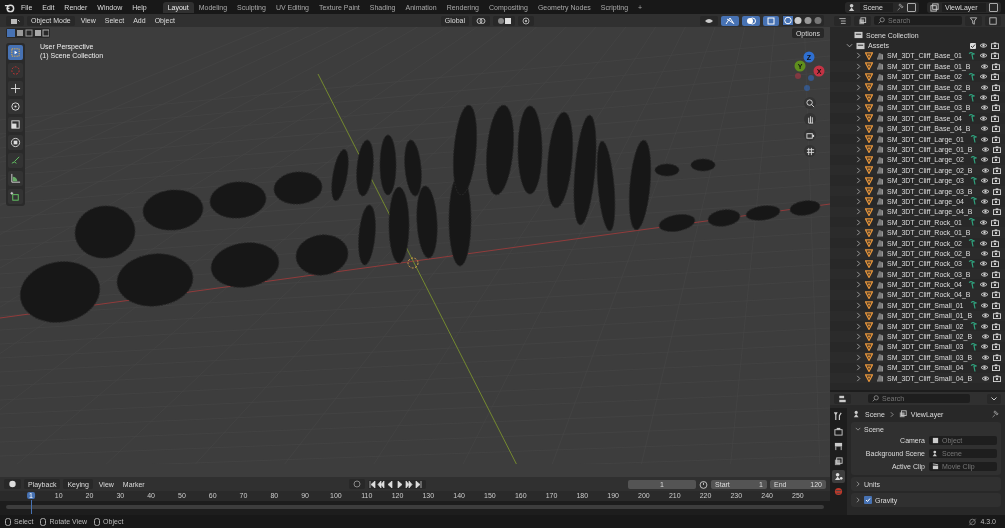 This screenshot has width=1005, height=528. I want to click on logo-icon, so click(9, 7).